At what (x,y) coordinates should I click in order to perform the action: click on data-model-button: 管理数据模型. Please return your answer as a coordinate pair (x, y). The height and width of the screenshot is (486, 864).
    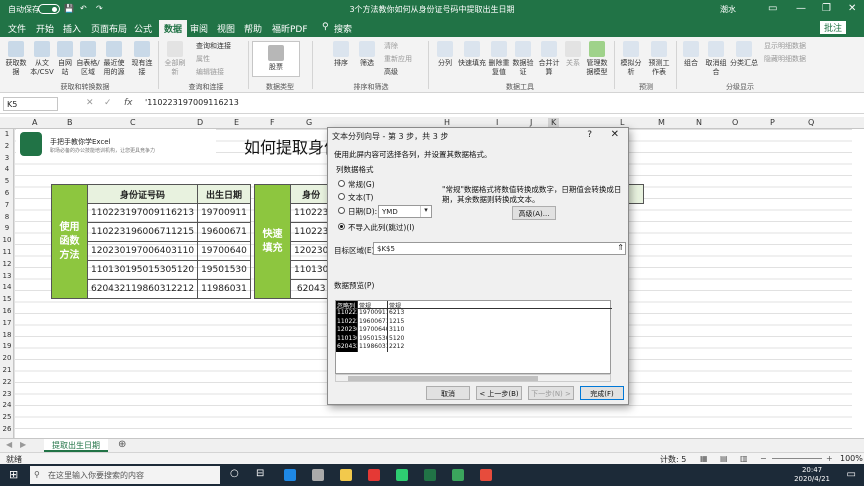
    Looking at the image, I should click on (597, 59).